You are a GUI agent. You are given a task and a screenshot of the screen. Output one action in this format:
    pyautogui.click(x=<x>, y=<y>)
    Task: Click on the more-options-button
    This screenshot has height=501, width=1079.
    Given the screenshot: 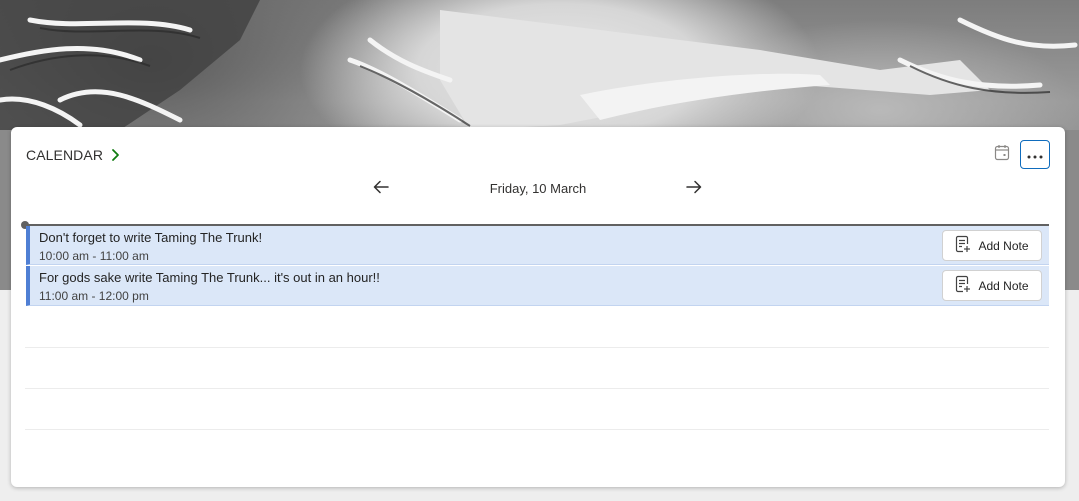 What is the action you would take?
    pyautogui.click(x=1035, y=154)
    